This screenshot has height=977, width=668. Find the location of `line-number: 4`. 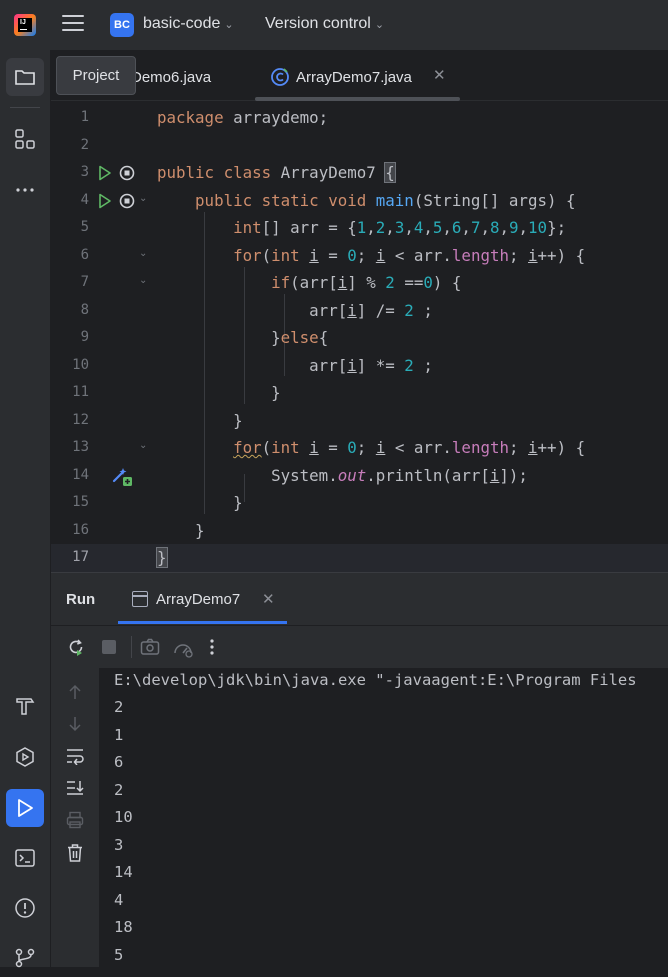

line-number: 4 is located at coordinates (84, 199).